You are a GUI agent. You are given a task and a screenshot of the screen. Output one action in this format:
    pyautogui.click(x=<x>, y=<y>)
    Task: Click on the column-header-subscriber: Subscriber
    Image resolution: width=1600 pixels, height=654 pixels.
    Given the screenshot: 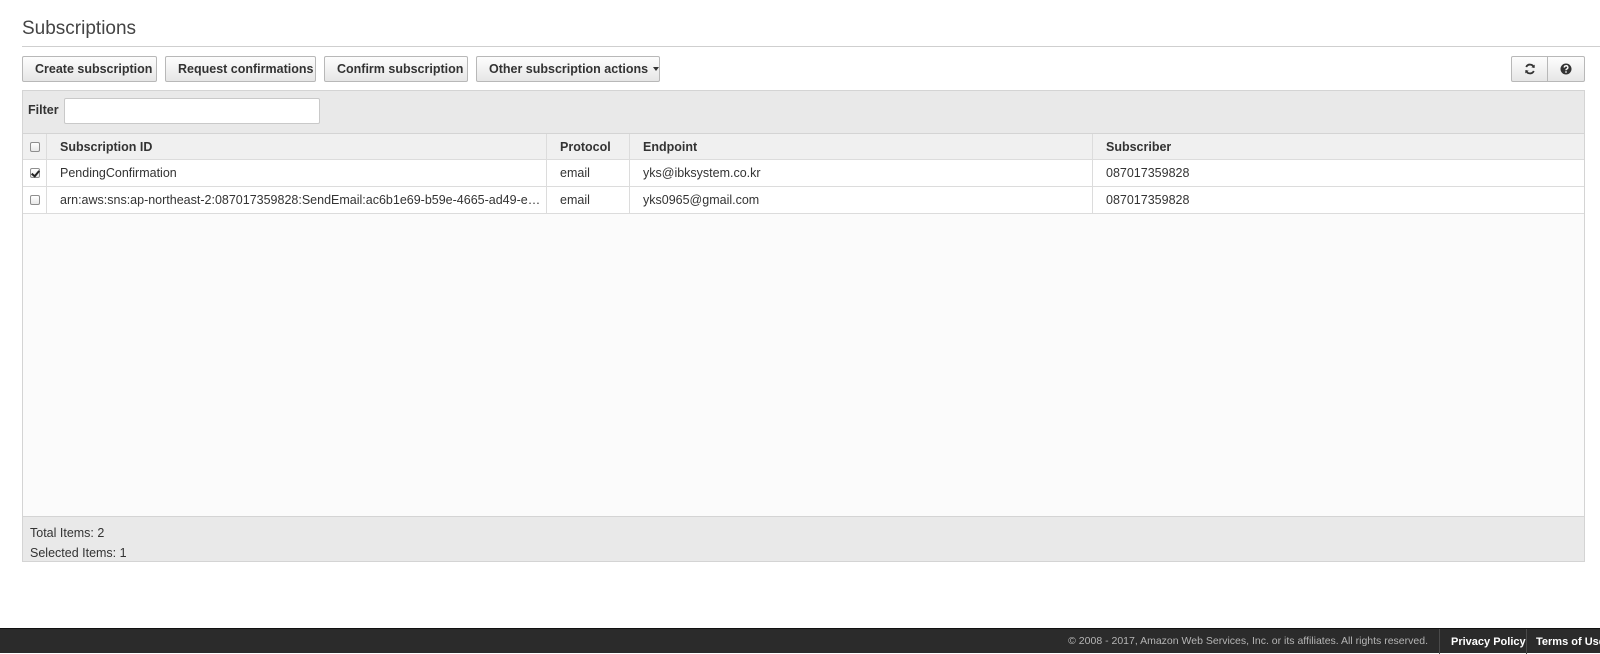 What is the action you would take?
    pyautogui.click(x=1338, y=146)
    